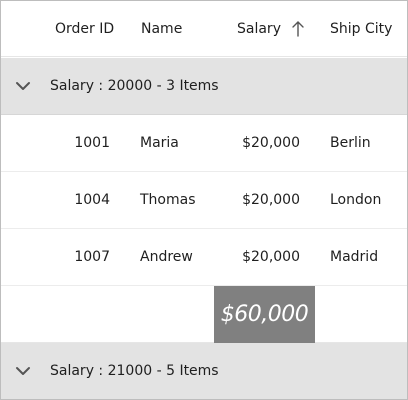  What do you see at coordinates (264, 314) in the screenshot?
I see `salary-summary-value: $60,000` at bounding box center [264, 314].